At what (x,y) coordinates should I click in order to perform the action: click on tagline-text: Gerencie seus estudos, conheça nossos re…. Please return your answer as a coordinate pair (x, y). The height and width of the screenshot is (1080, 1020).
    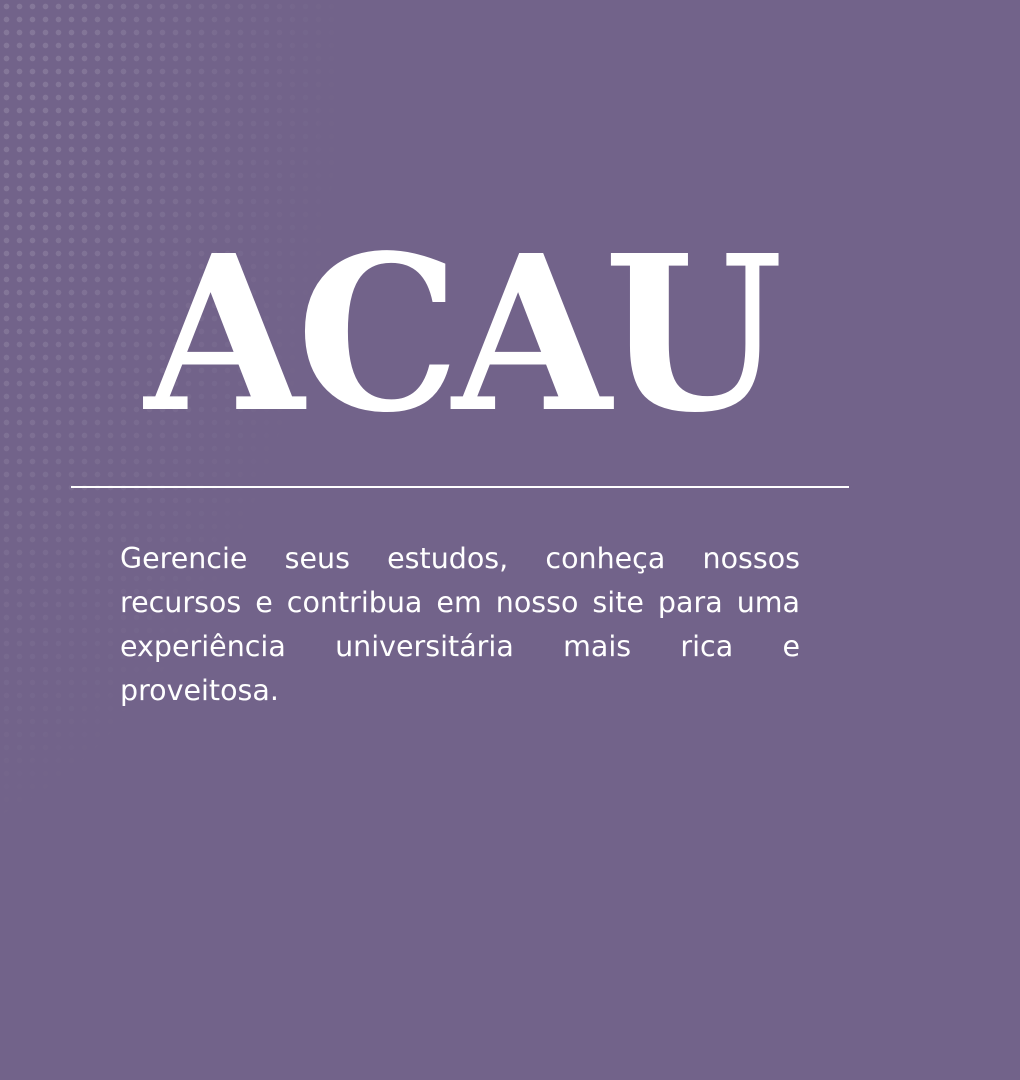
    Looking at the image, I should click on (460, 624).